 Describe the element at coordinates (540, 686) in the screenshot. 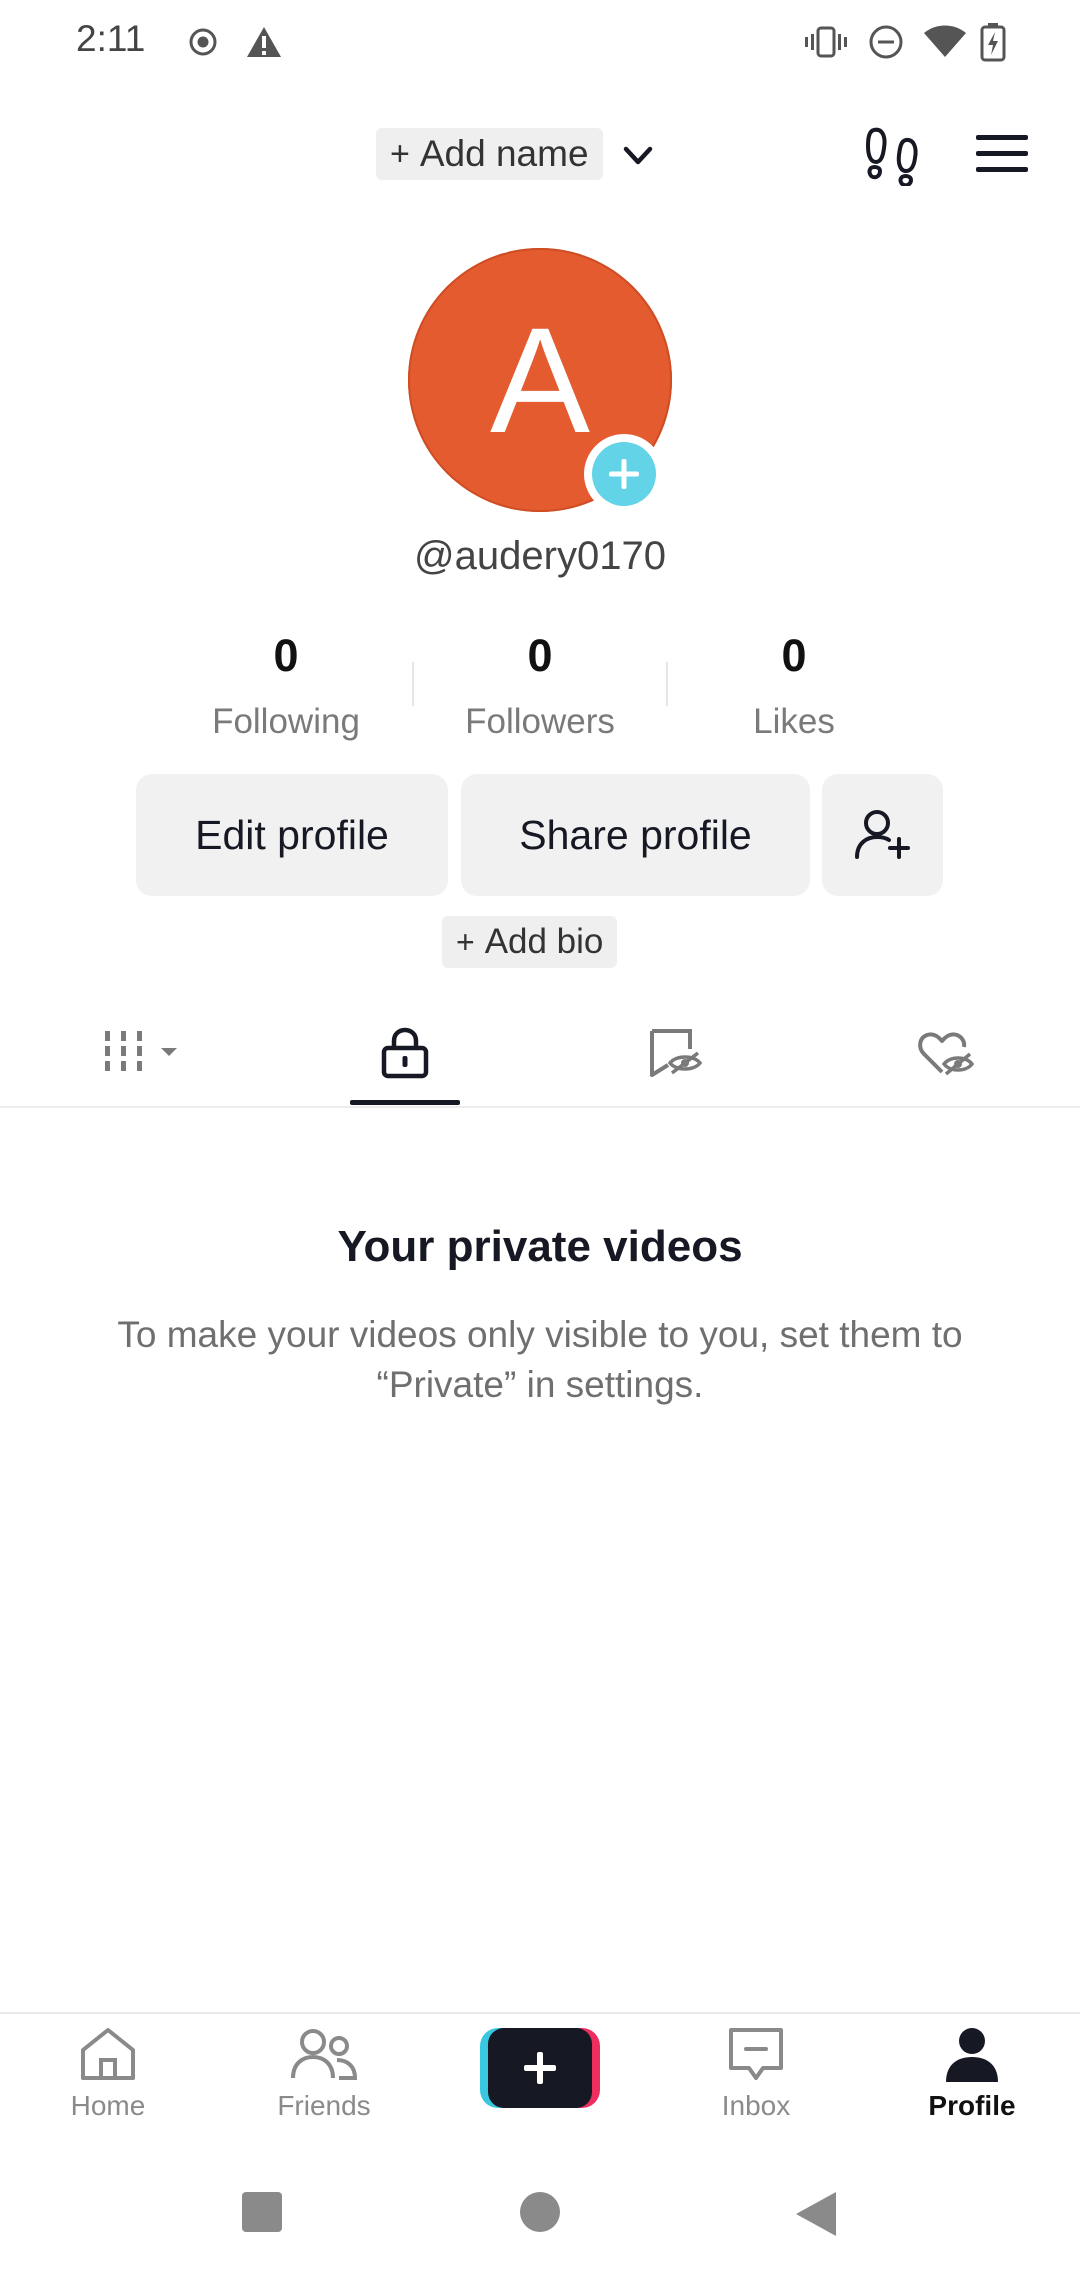

I see `stat-followers: 0 Followers` at that location.